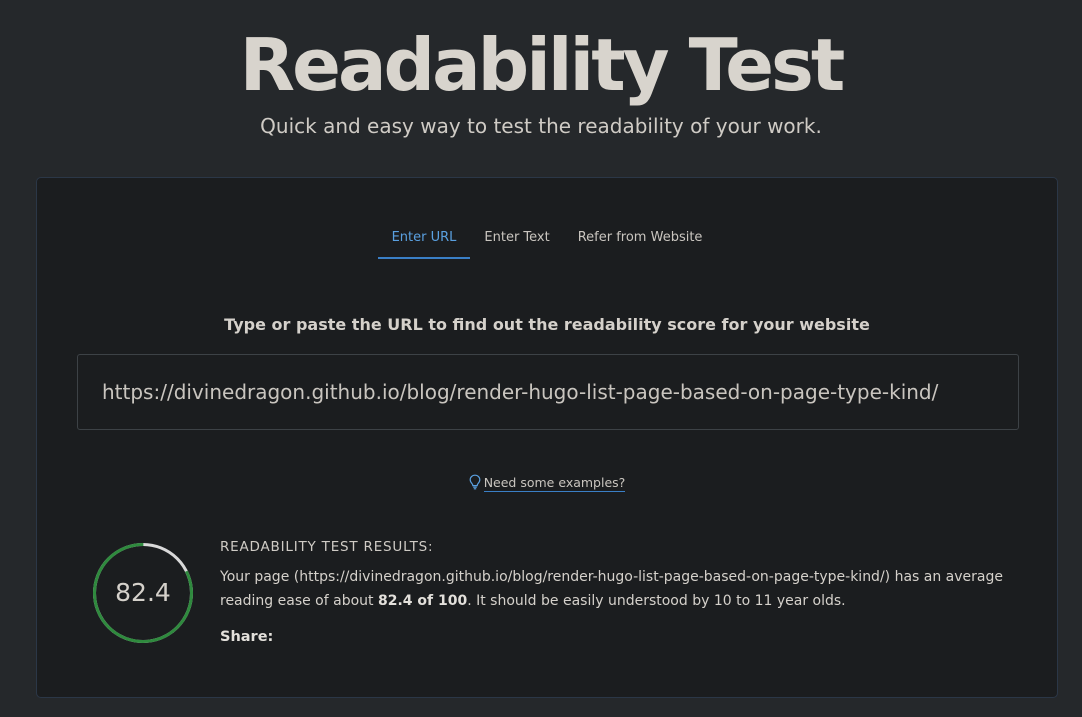 The width and height of the screenshot is (1082, 717). Describe the element at coordinates (327, 547) in the screenshot. I see `results-heading: READABILITY TEST RESULTS:` at that location.